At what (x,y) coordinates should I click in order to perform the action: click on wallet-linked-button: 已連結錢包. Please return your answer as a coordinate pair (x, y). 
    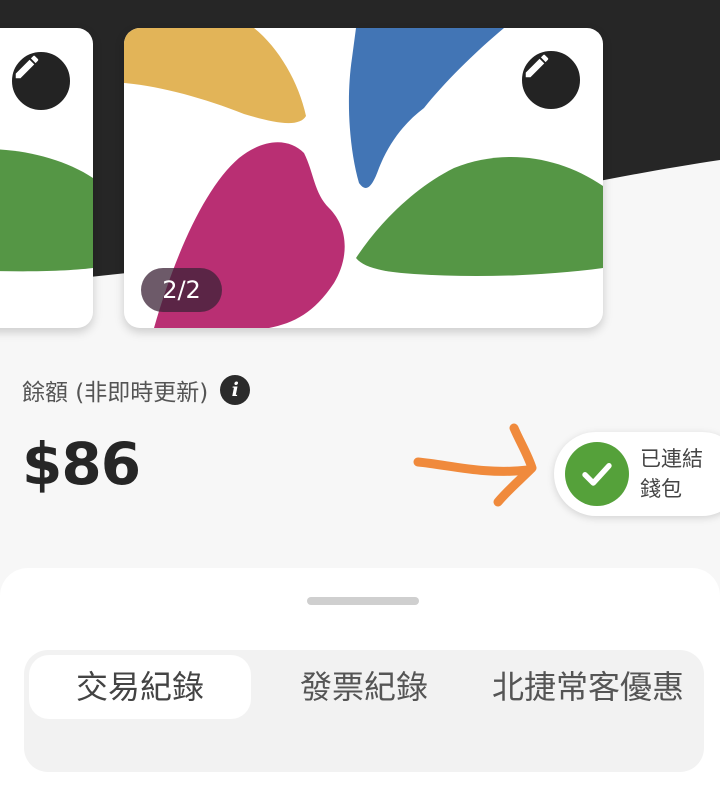
    Looking at the image, I should click on (637, 474).